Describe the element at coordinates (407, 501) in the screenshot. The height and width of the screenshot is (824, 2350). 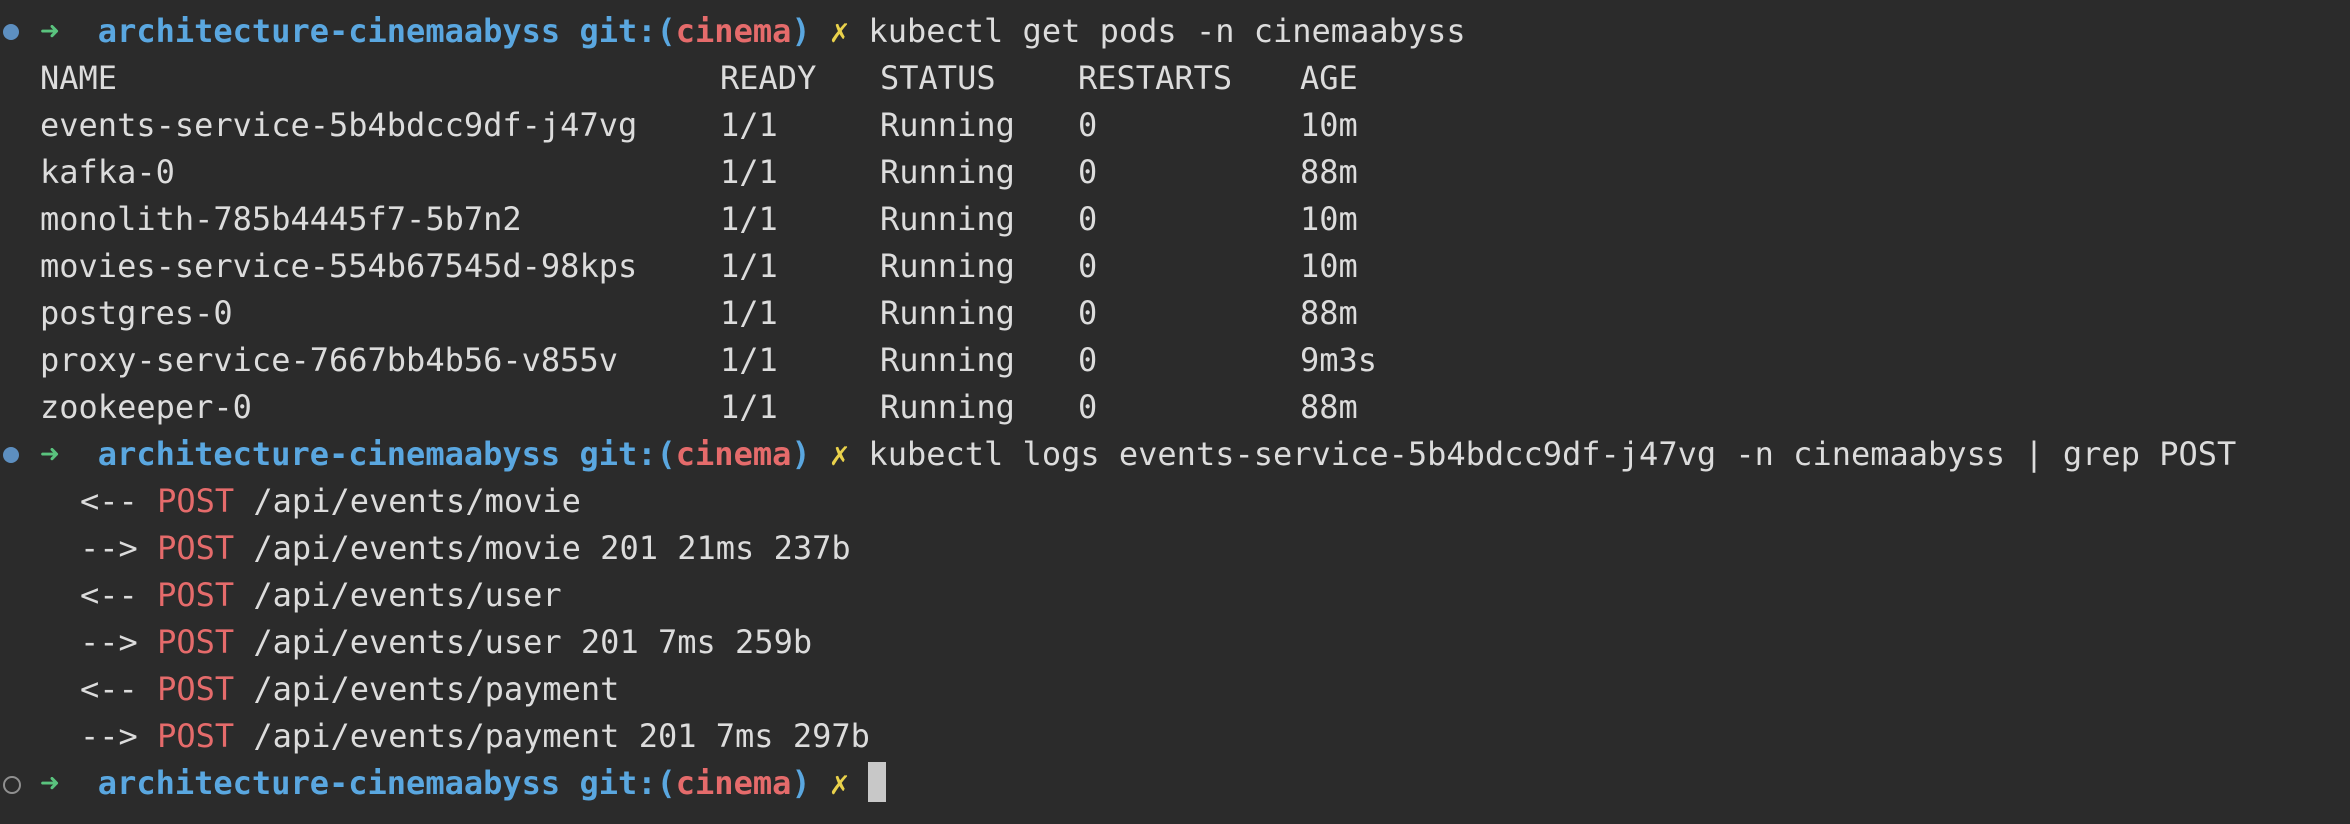
I see `log-path: /api/events/movie` at that location.